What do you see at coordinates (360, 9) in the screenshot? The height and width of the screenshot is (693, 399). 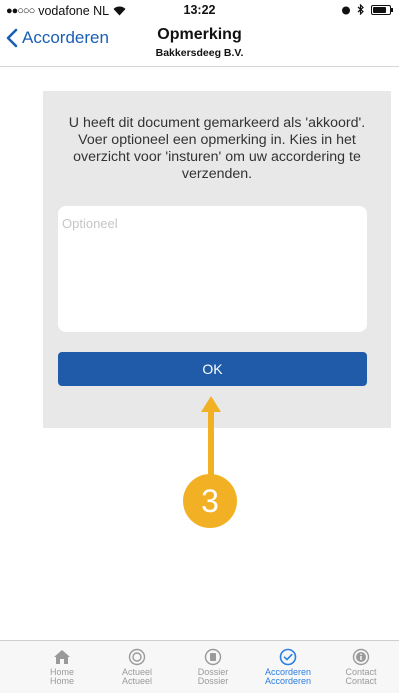 I see `bluetooth-icon` at bounding box center [360, 9].